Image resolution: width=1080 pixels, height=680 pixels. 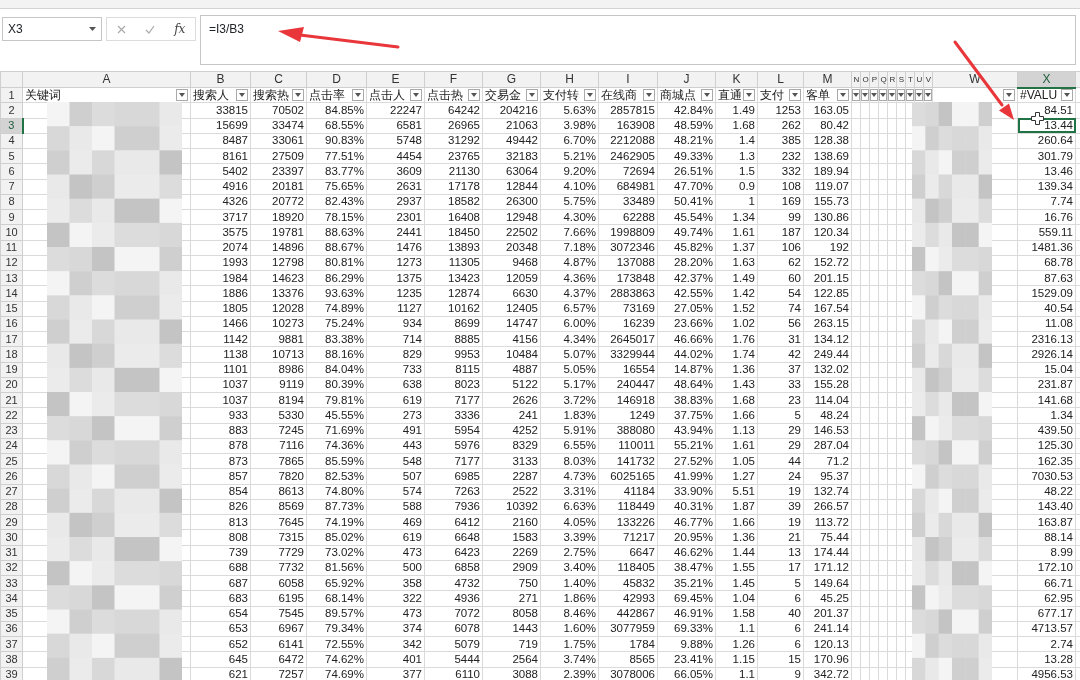 What do you see at coordinates (149, 29) in the screenshot?
I see `check-icon` at bounding box center [149, 29].